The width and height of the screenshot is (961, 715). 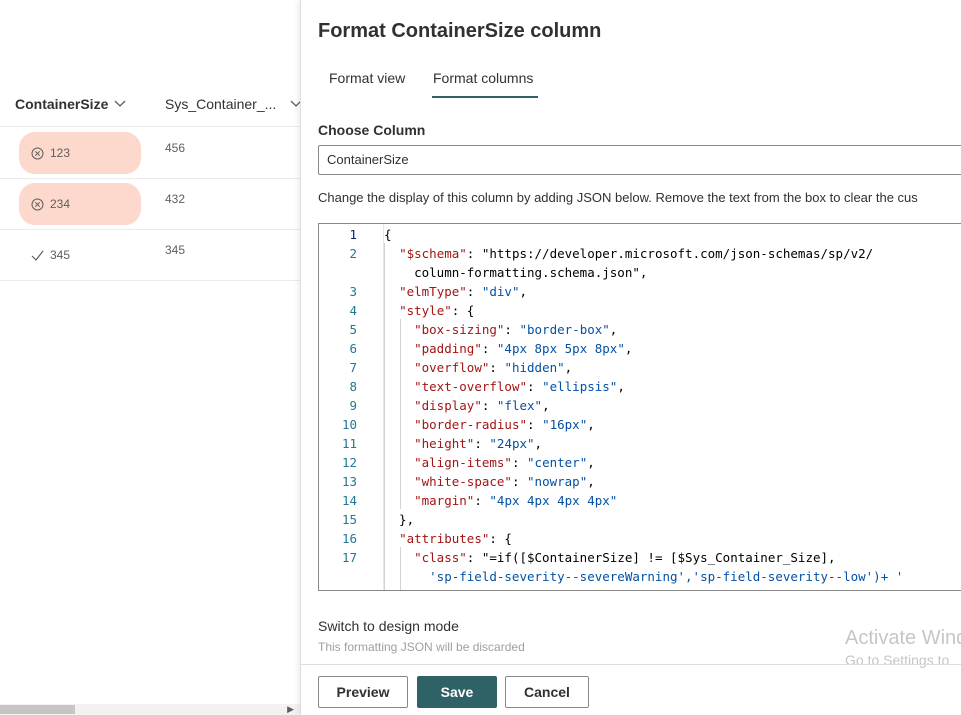 I want to click on code-line: "overflow": "hidden",, so click(x=493, y=367).